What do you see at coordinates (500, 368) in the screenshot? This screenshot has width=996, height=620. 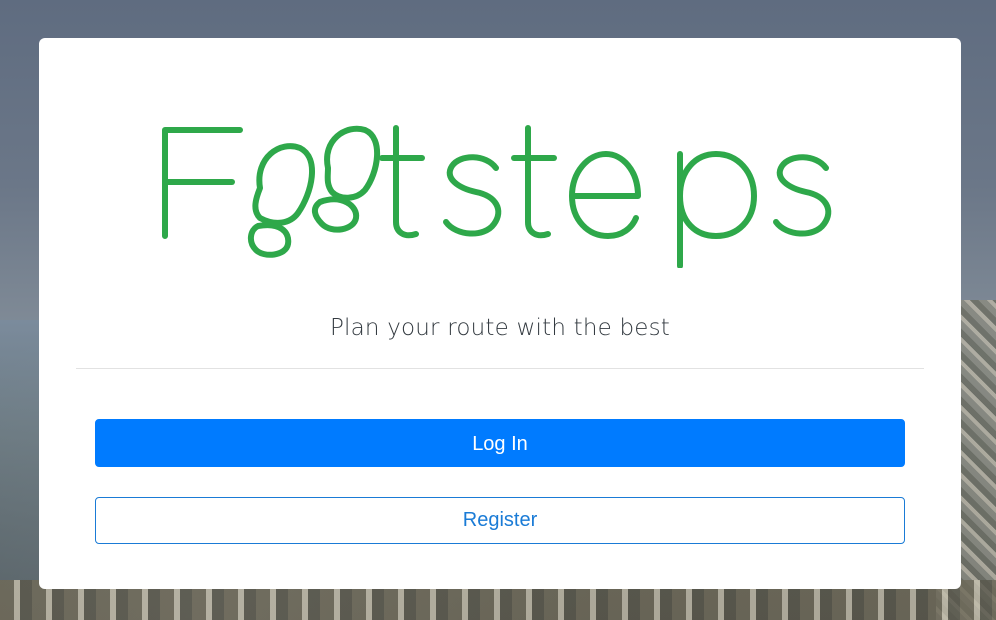 I see `divider` at bounding box center [500, 368].